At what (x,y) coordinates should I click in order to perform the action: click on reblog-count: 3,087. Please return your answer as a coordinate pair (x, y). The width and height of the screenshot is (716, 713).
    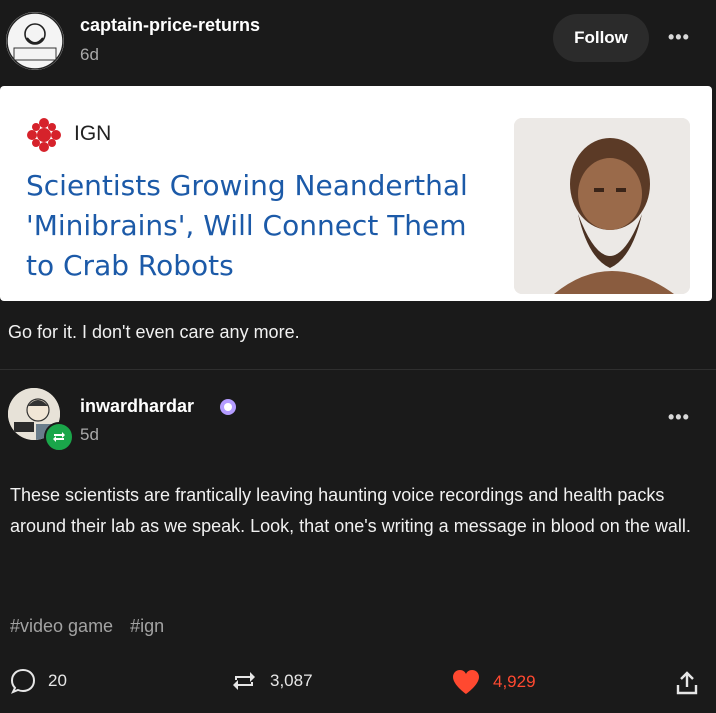
    Looking at the image, I should click on (291, 680).